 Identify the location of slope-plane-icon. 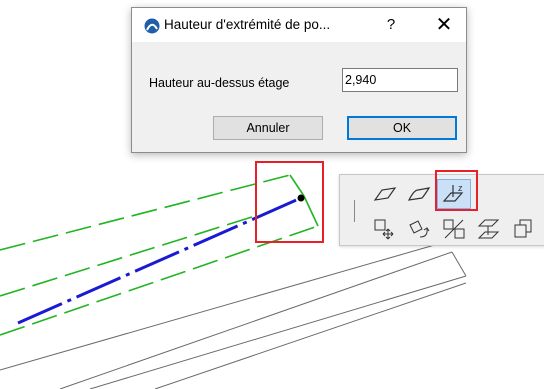
(385, 194).